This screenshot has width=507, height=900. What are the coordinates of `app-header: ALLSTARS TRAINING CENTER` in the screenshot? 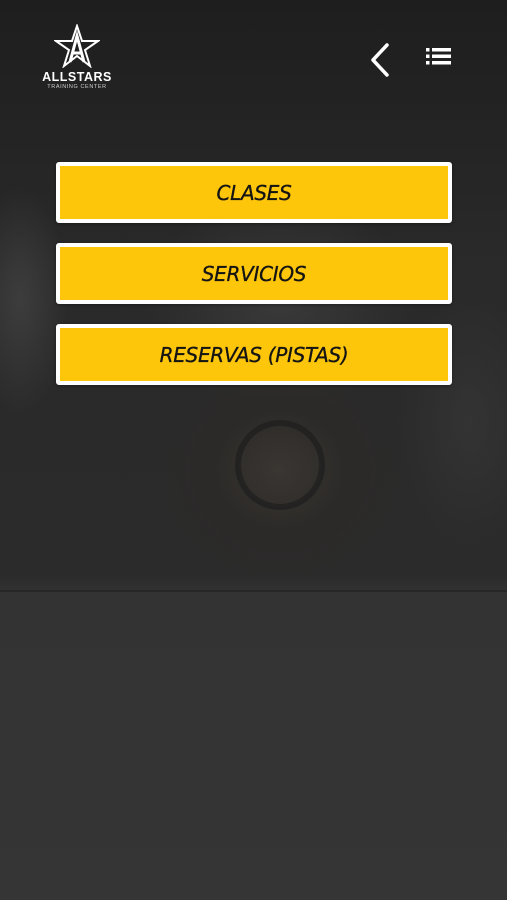 It's located at (253, 55).